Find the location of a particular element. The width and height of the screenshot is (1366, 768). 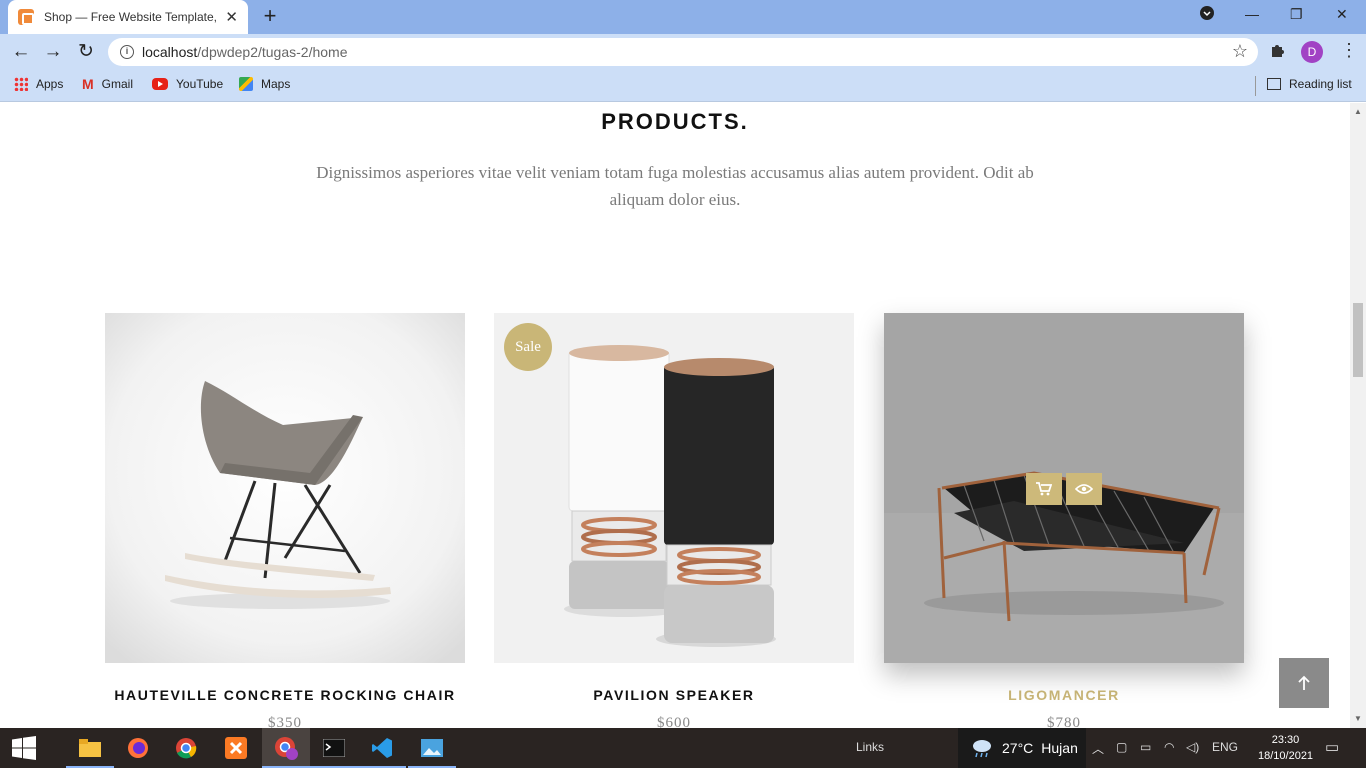

profile-avatar: D is located at coordinates (1312, 52).